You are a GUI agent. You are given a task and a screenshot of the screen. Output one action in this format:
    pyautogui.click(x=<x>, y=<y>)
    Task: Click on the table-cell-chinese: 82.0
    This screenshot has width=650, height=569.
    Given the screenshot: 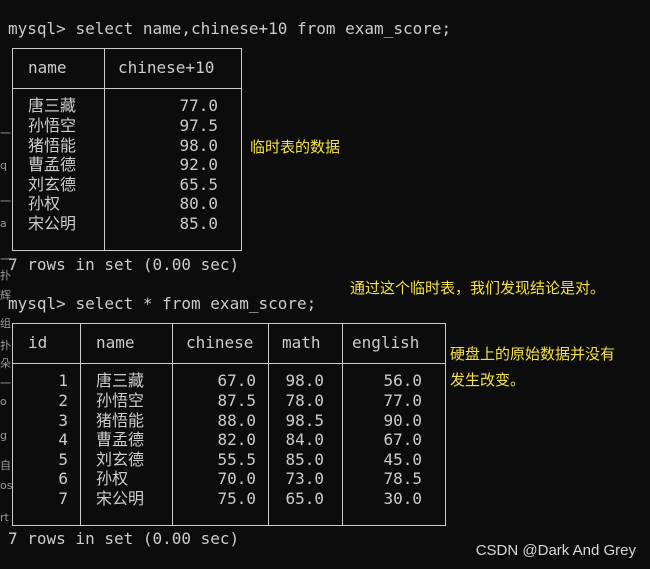 What is the action you would take?
    pyautogui.click(x=236, y=439)
    